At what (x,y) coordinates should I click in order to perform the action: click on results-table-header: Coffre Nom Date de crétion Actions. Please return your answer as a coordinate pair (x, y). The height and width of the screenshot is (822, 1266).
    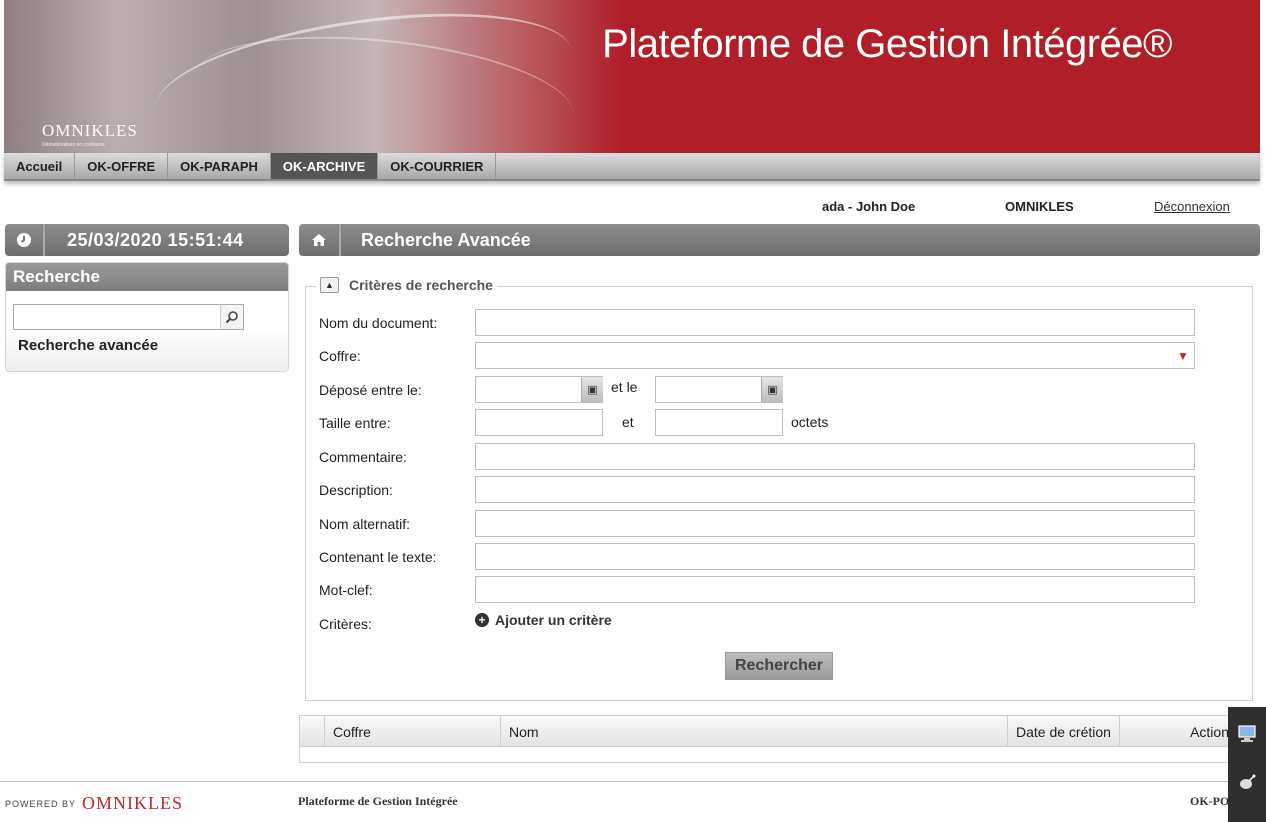
    Looking at the image, I should click on (776, 731).